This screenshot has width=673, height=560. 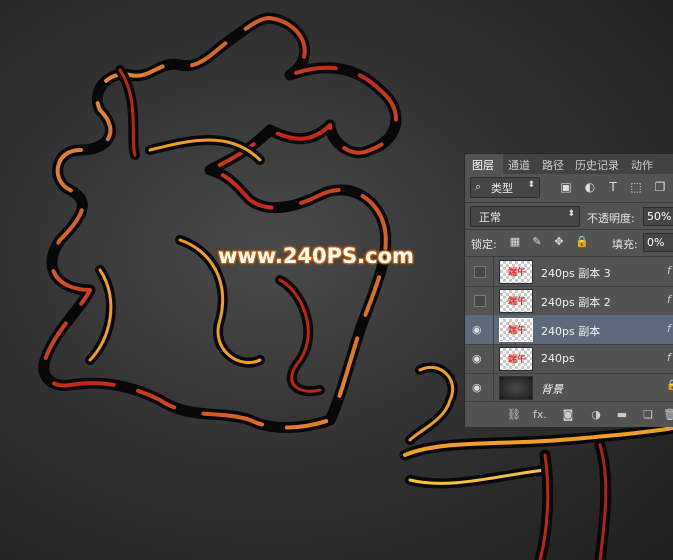 What do you see at coordinates (483, 165) in the screenshot?
I see `tab-layers: 图层` at bounding box center [483, 165].